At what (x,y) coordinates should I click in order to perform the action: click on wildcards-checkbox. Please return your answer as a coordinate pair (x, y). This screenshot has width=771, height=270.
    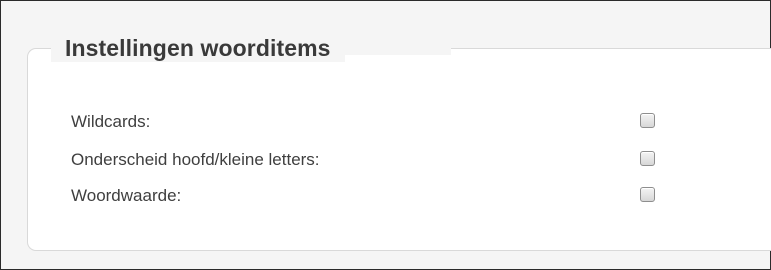
    Looking at the image, I should click on (647, 120).